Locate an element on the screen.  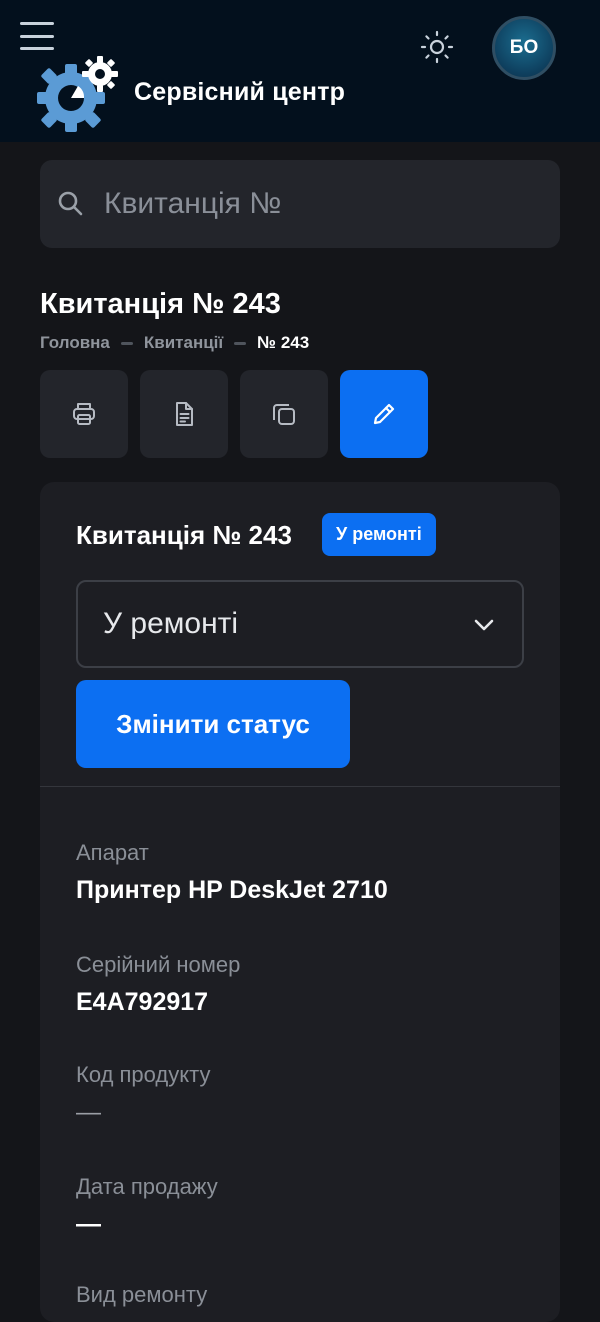
field-label-product-code: Код продукту is located at coordinates (143, 1074).